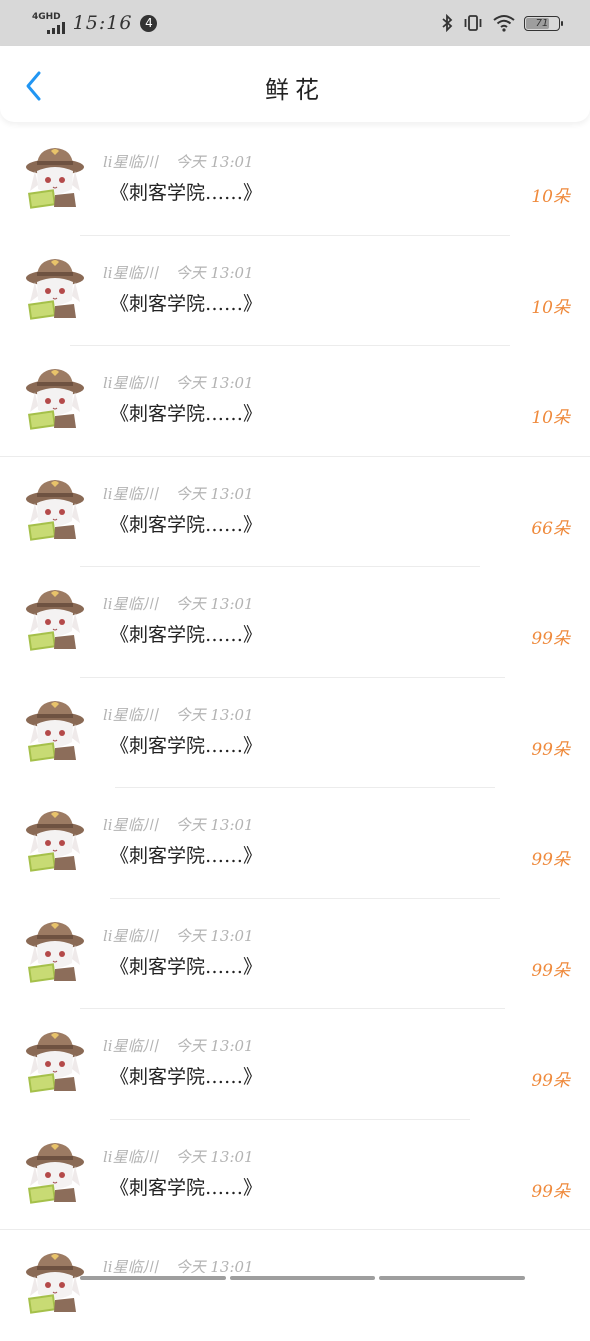  I want to click on battery-level: 71, so click(542, 23).